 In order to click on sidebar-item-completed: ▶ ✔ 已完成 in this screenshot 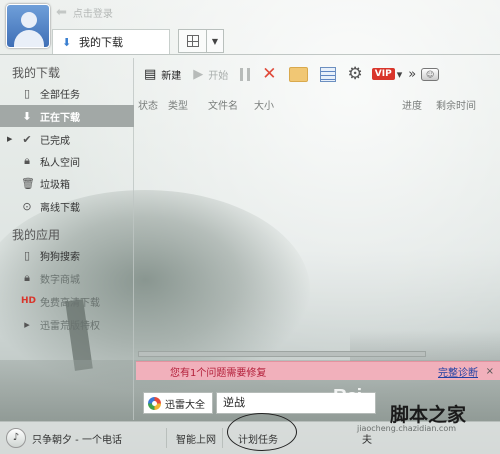, I will do `click(67, 139)`.